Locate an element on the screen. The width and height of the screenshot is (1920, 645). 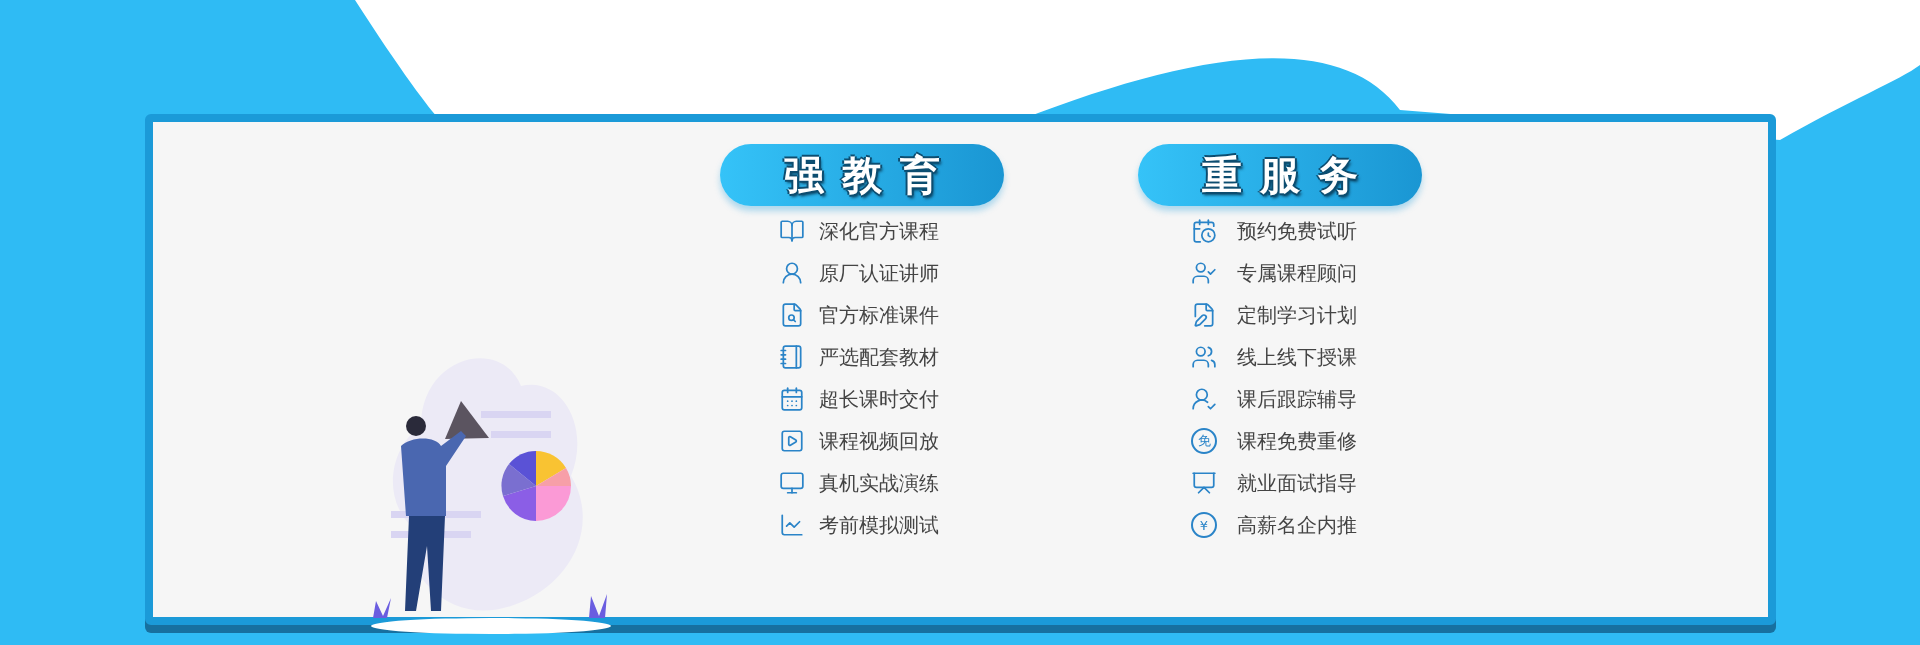
feature-label: 严选配套教材 is located at coordinates (879, 357).